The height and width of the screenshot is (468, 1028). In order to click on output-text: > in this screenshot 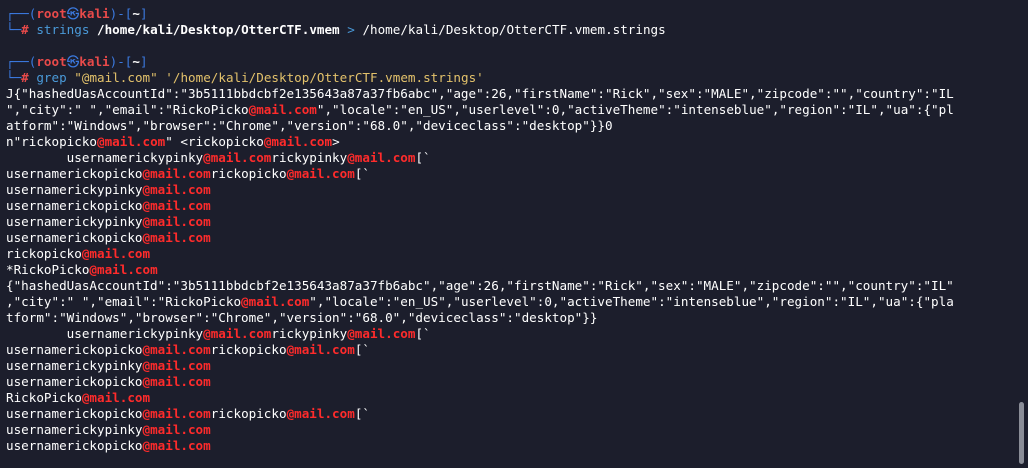, I will do `click(336, 141)`.